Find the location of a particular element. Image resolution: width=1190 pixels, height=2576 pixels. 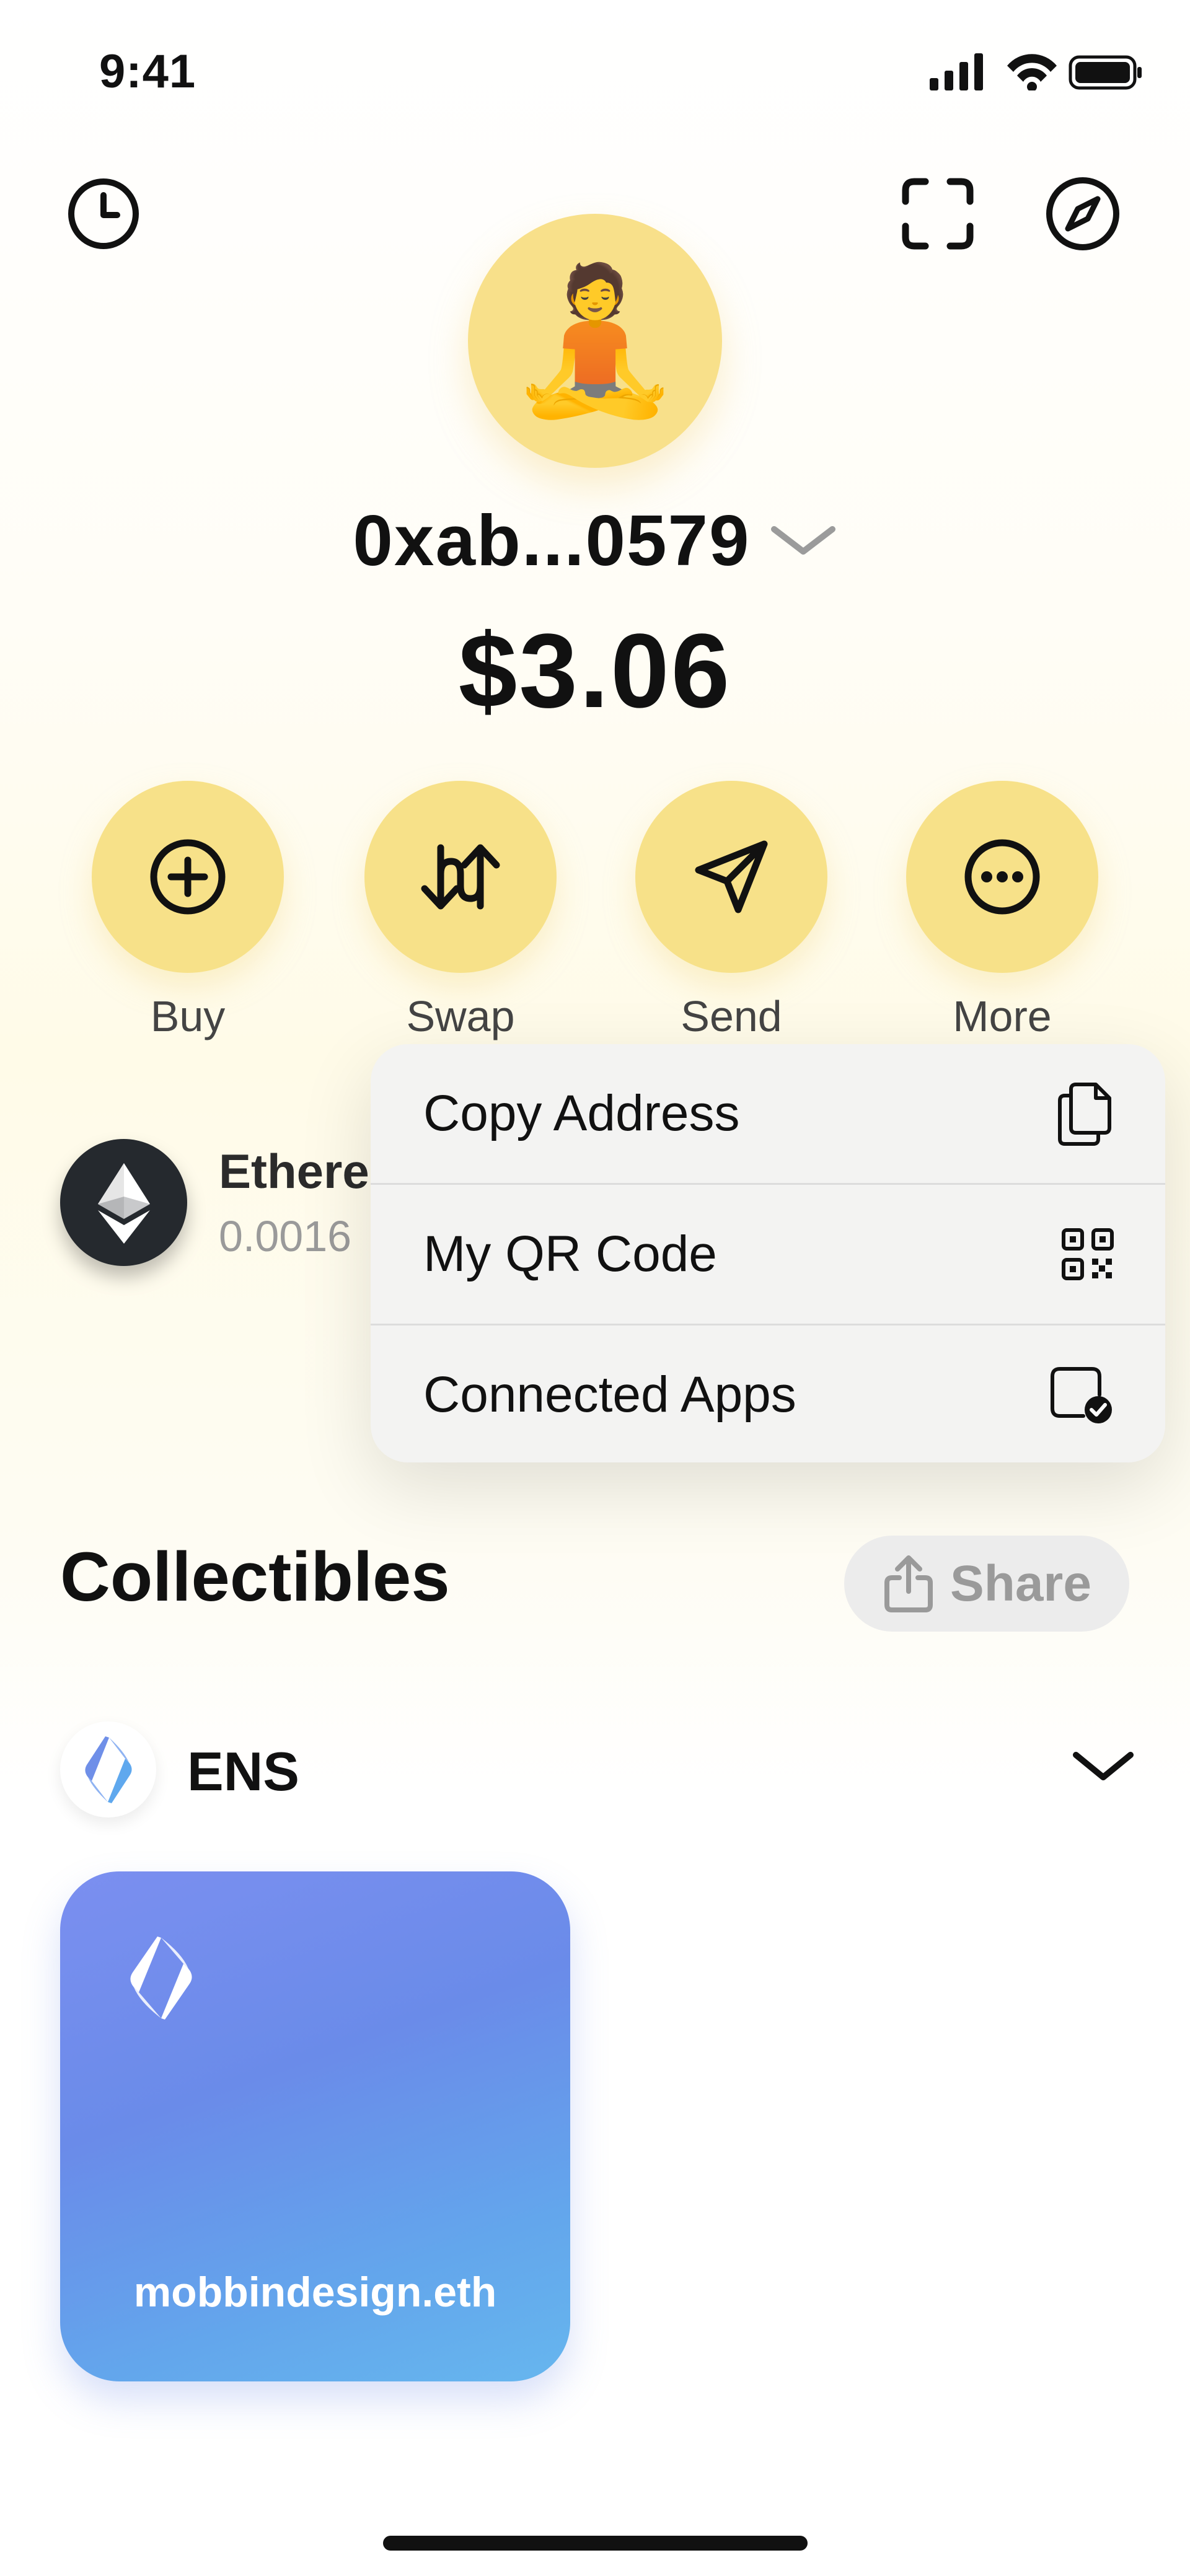

share-label: Share is located at coordinates (1020, 1584).